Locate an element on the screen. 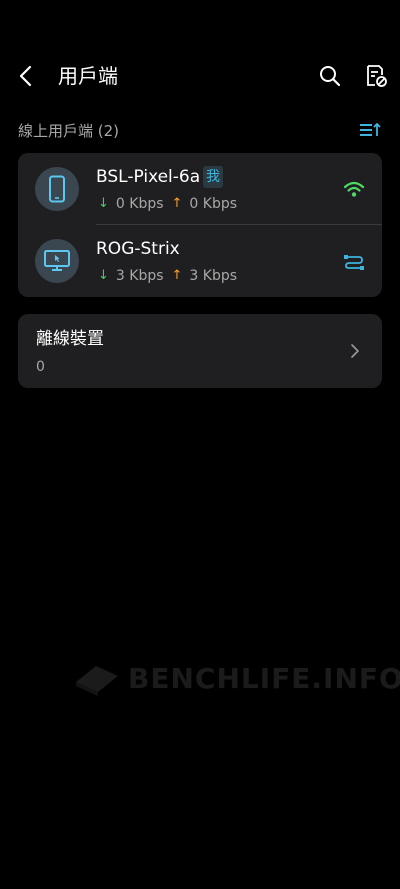  ethernet-icon is located at coordinates (354, 262).